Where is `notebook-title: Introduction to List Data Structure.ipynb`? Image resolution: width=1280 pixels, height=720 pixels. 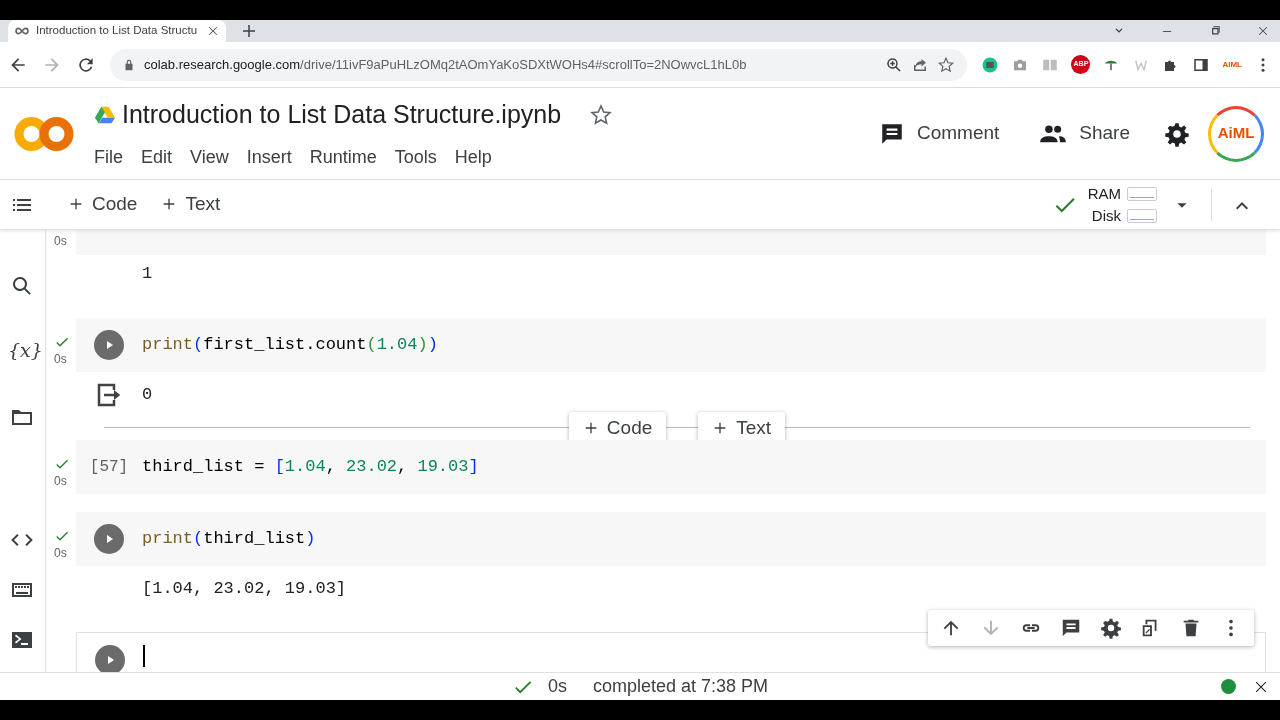
notebook-title: Introduction to List Data Structure.ipynb is located at coordinates (342, 115).